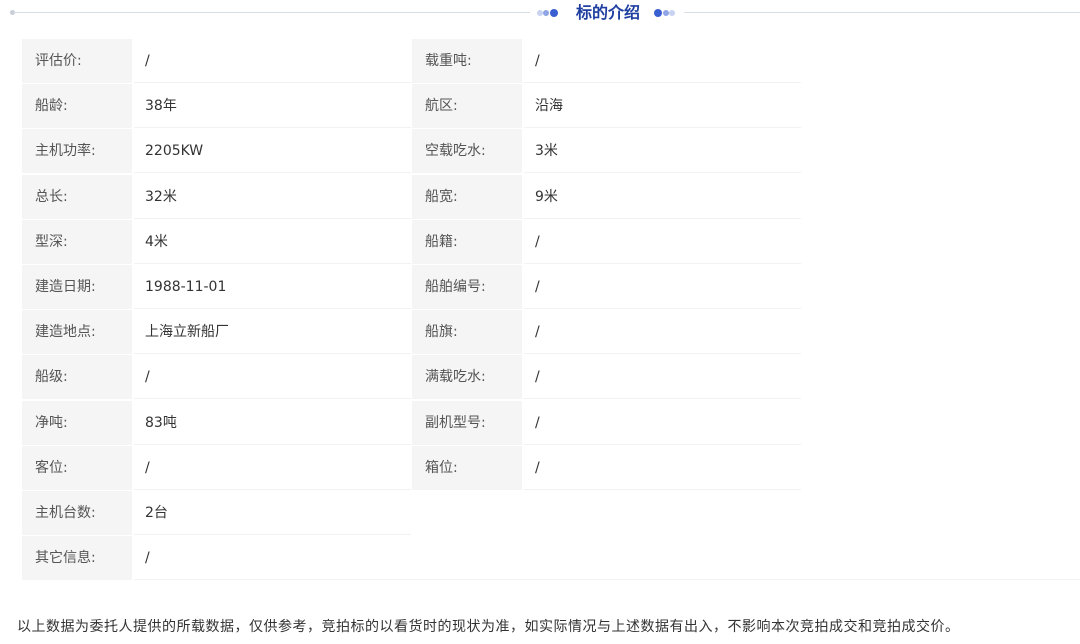 The image size is (1080, 644). Describe the element at coordinates (77, 241) in the screenshot. I see `field-label: 型深:` at that location.